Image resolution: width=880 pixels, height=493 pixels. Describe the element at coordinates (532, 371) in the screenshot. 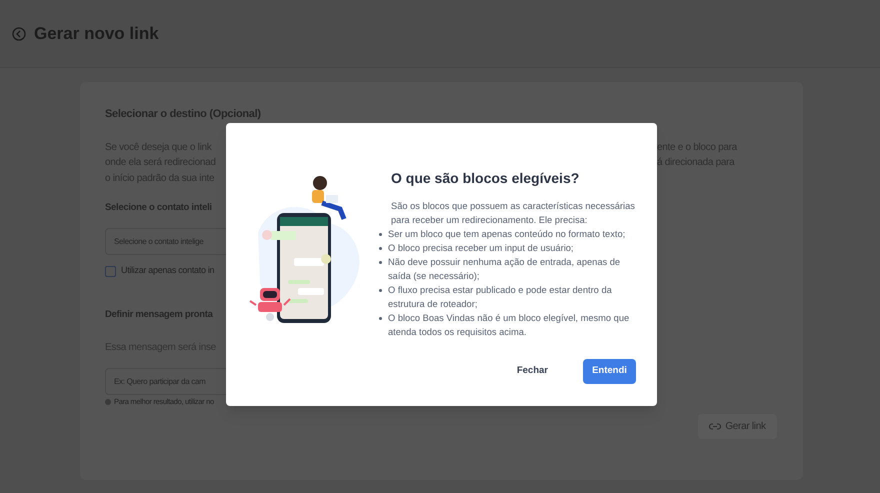

I see `close-button: Fechar` at that location.